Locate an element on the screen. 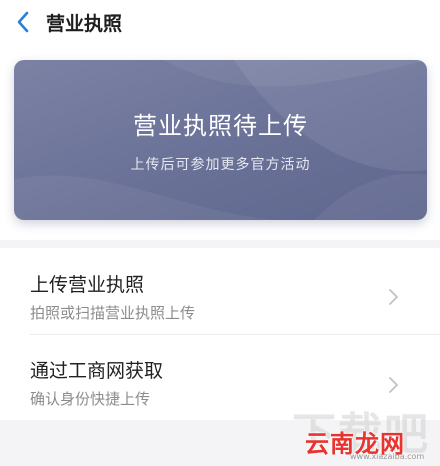 This screenshot has width=440, height=466. list-divider is located at coordinates (235, 334).